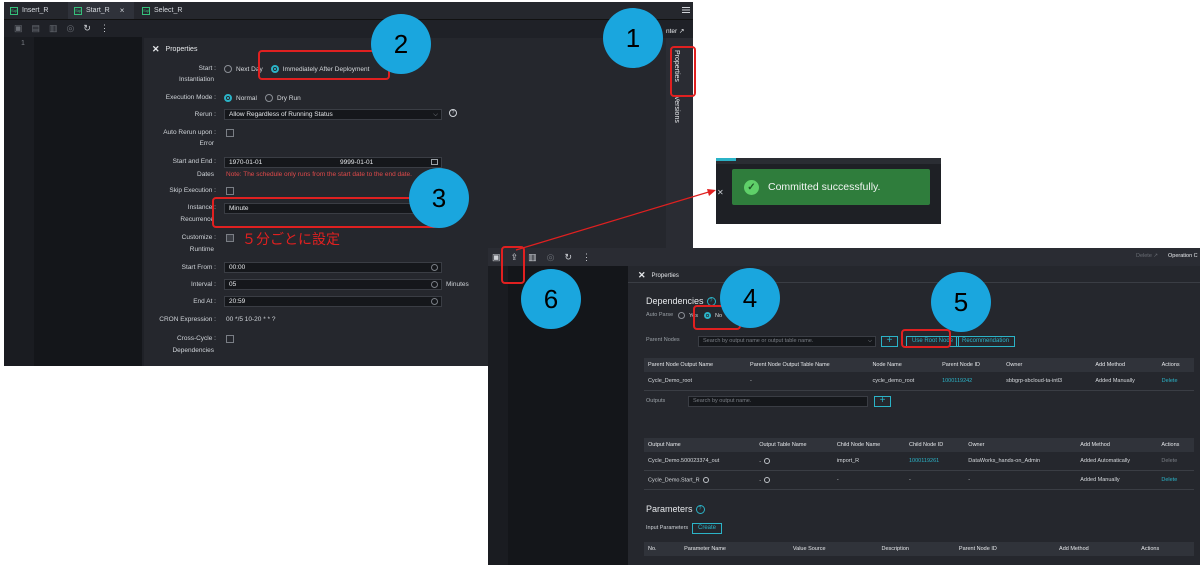  I want to click on highlight-use-root-node, so click(926, 338).